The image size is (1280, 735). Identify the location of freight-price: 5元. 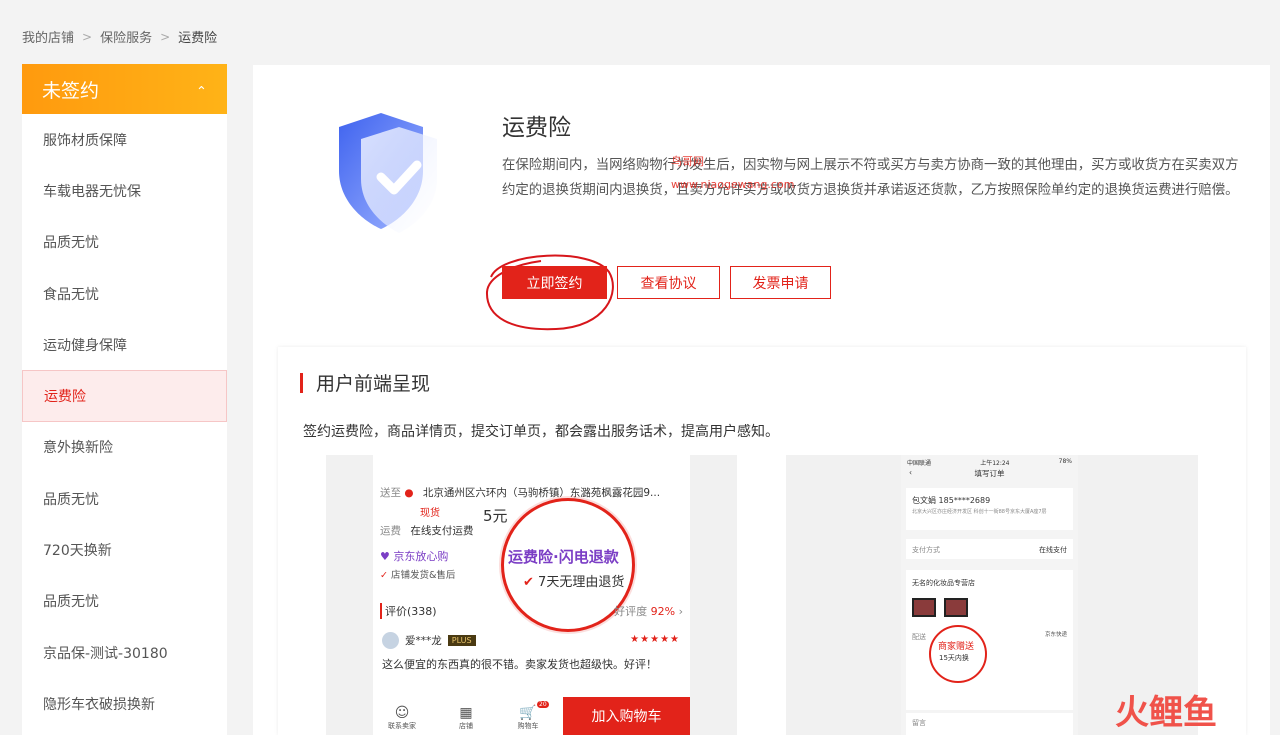
(495, 516).